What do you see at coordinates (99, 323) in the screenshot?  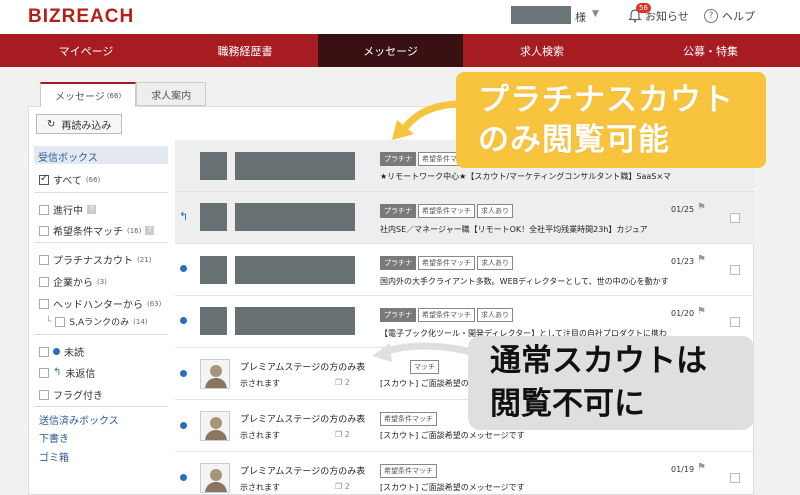 I see `s-rank-label: S,Aランクのみ` at bounding box center [99, 323].